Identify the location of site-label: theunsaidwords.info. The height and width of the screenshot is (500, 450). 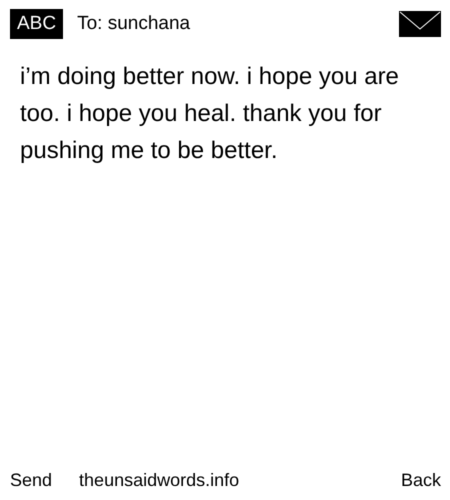
(159, 480).